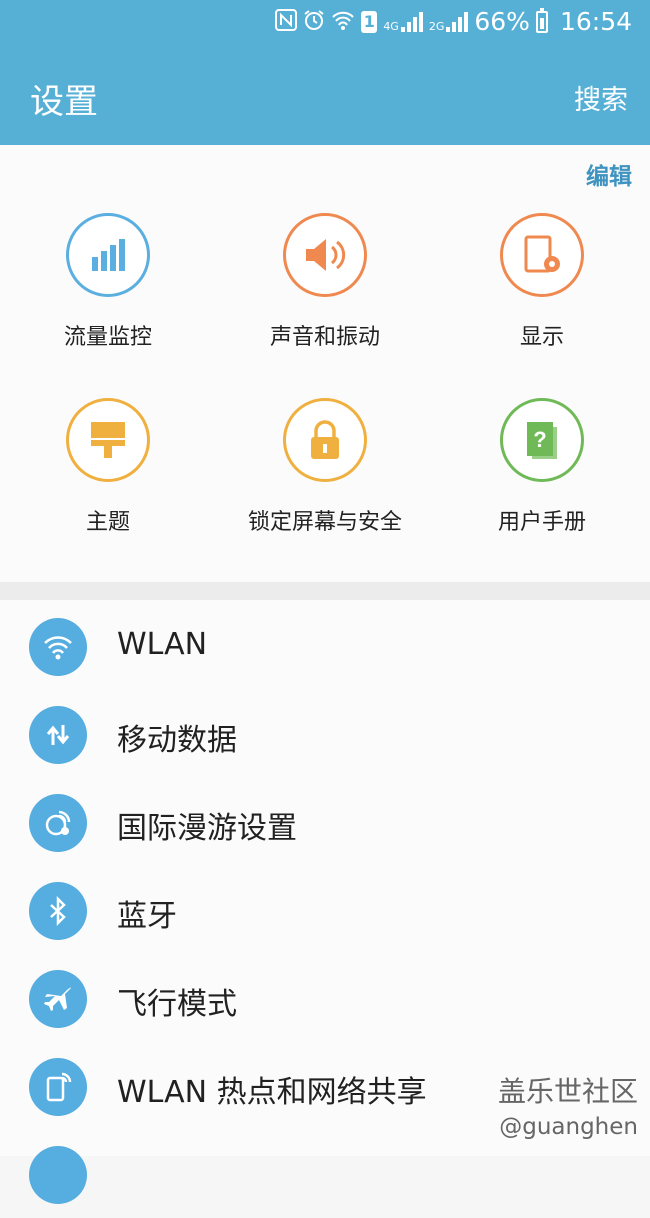 The height and width of the screenshot is (1218, 650). Describe the element at coordinates (325, 255) in the screenshot. I see `speaker-icon` at that location.